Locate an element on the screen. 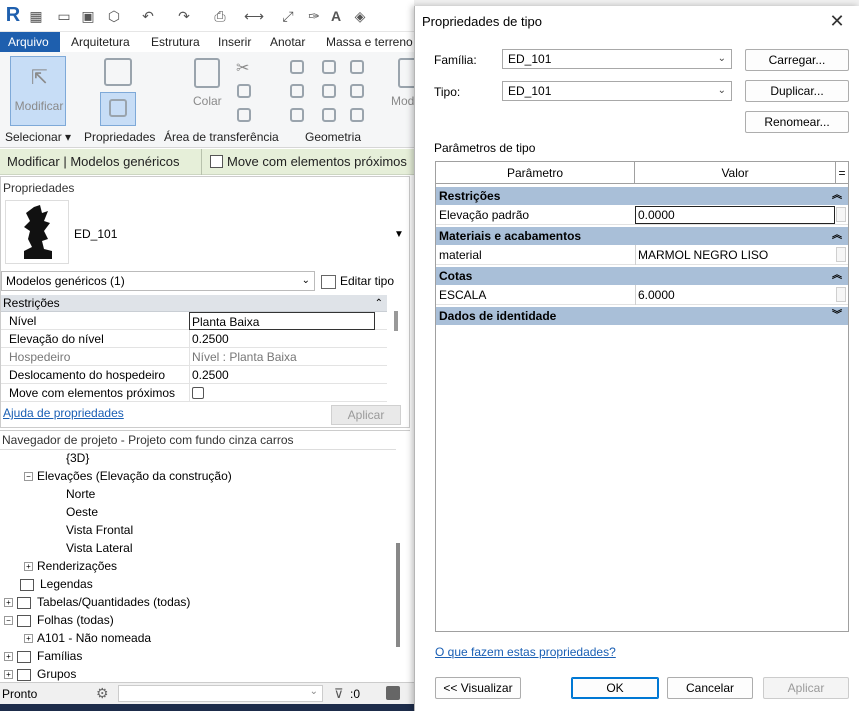  prop-value is located at coordinates (282, 393).